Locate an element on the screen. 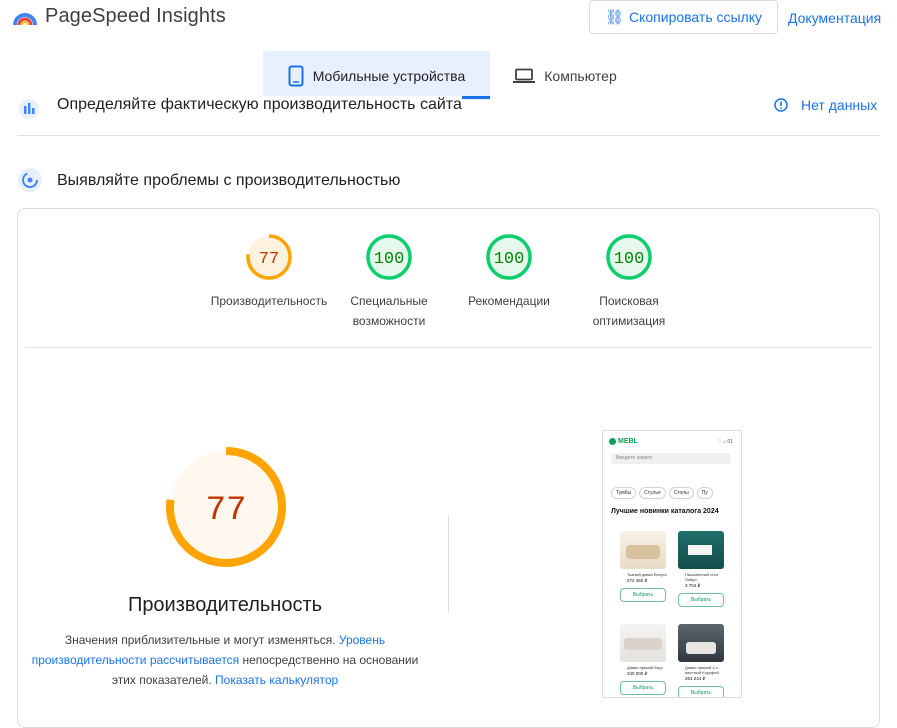 This screenshot has height=728, width=897. card-divider is located at coordinates (448, 347).